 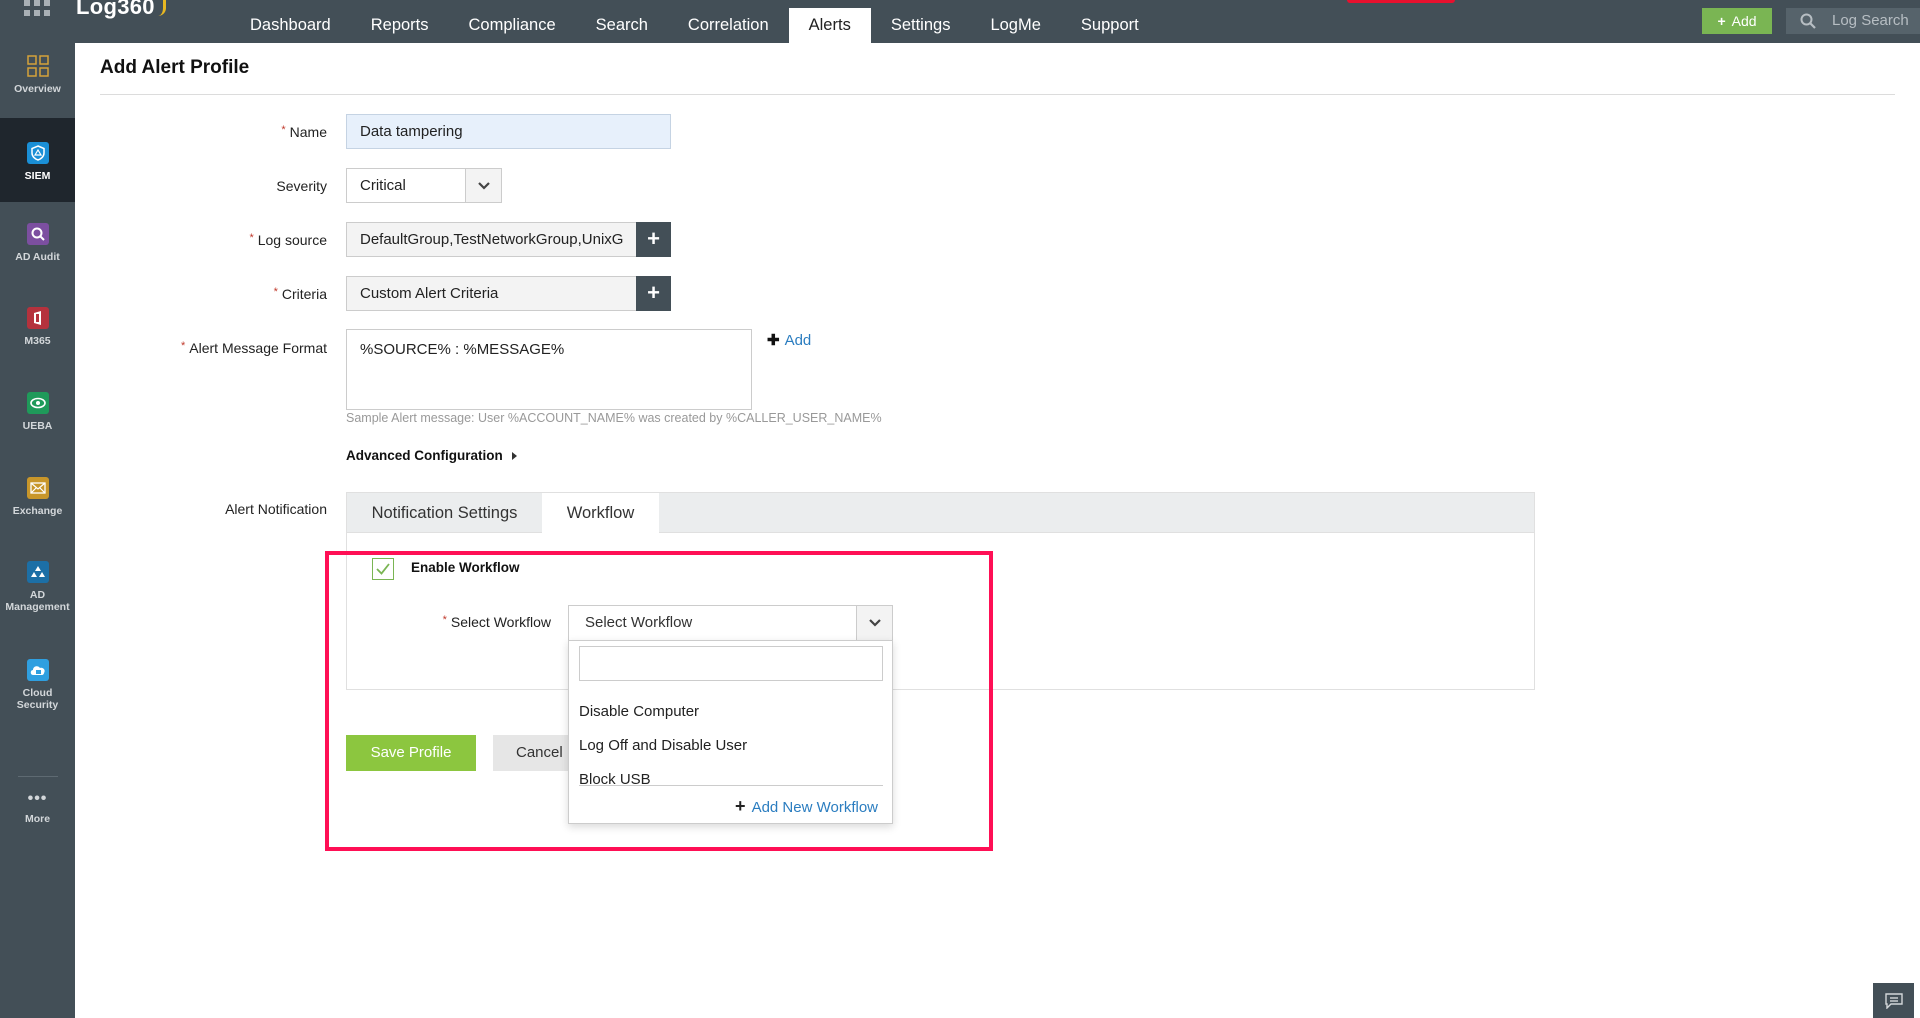 What do you see at coordinates (1110, 25) in the screenshot?
I see `nav-support: Support` at bounding box center [1110, 25].